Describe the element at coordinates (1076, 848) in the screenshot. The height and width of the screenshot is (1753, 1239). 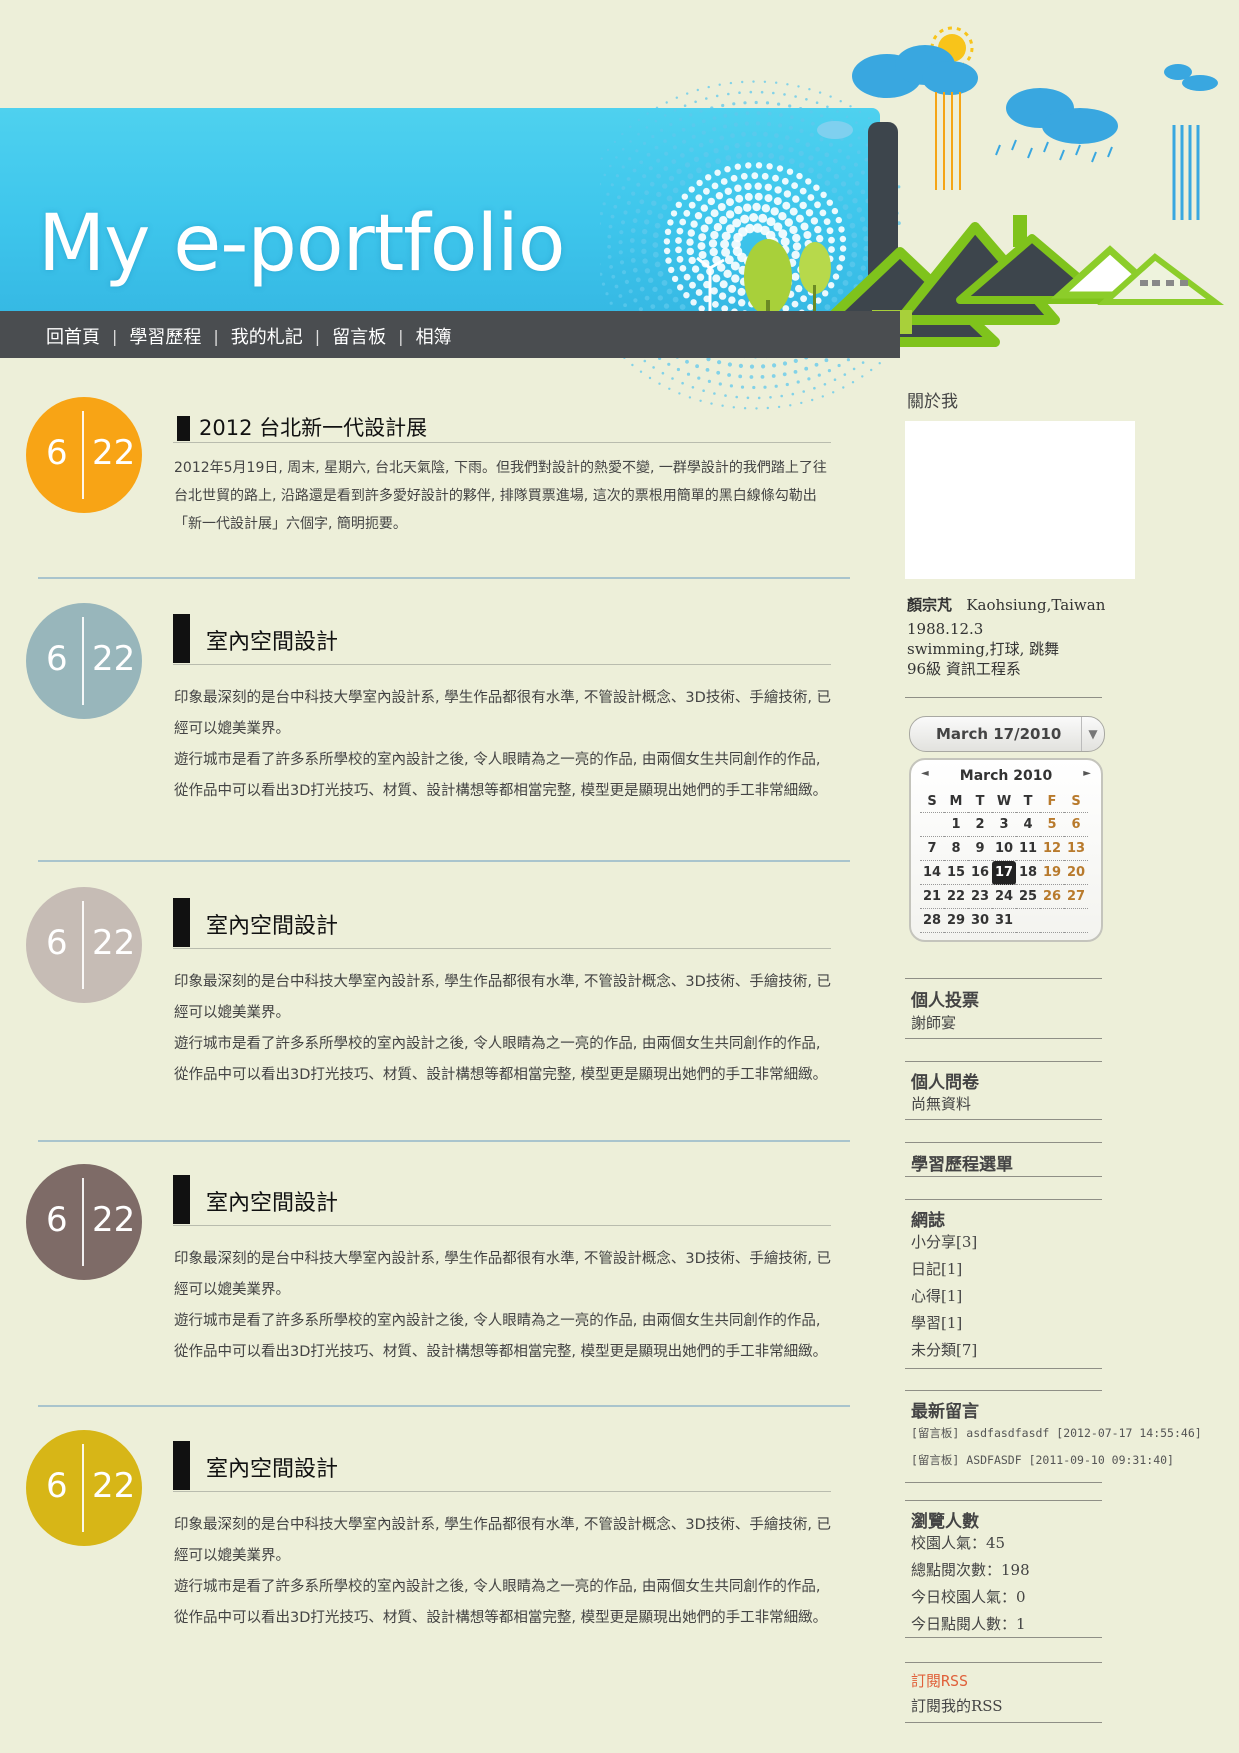
I see `calendar-day: 13` at that location.